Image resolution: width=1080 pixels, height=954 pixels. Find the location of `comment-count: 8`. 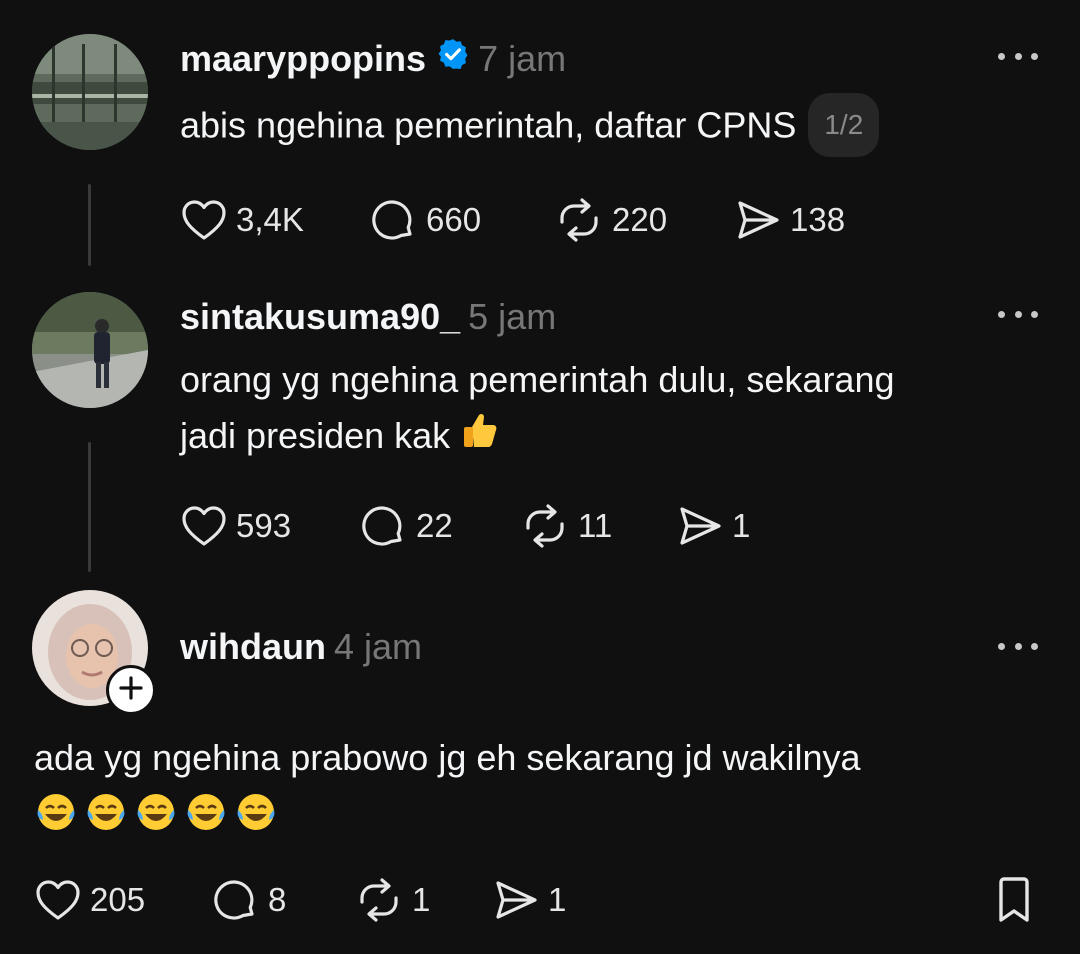

comment-count: 8 is located at coordinates (277, 899).